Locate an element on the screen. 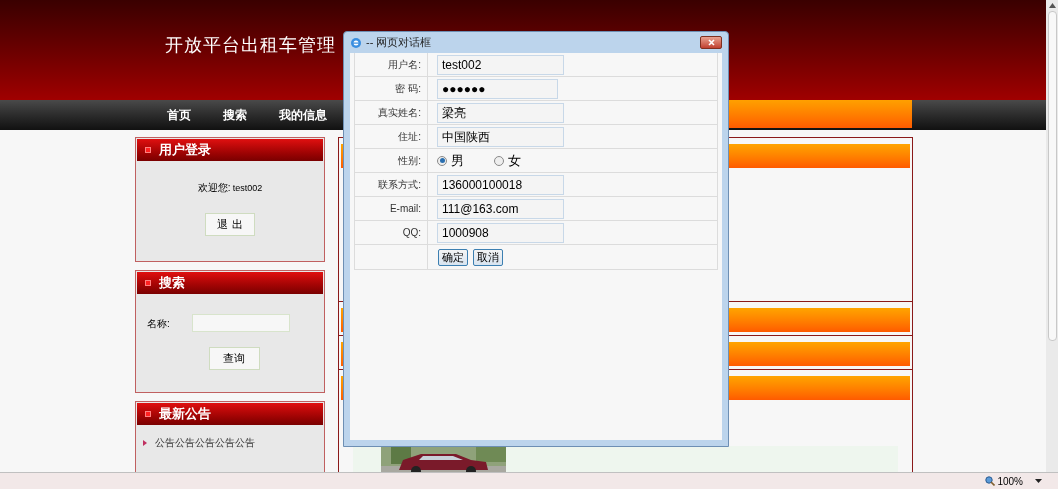 The height and width of the screenshot is (489, 1058). browser-icon is located at coordinates (356, 42).